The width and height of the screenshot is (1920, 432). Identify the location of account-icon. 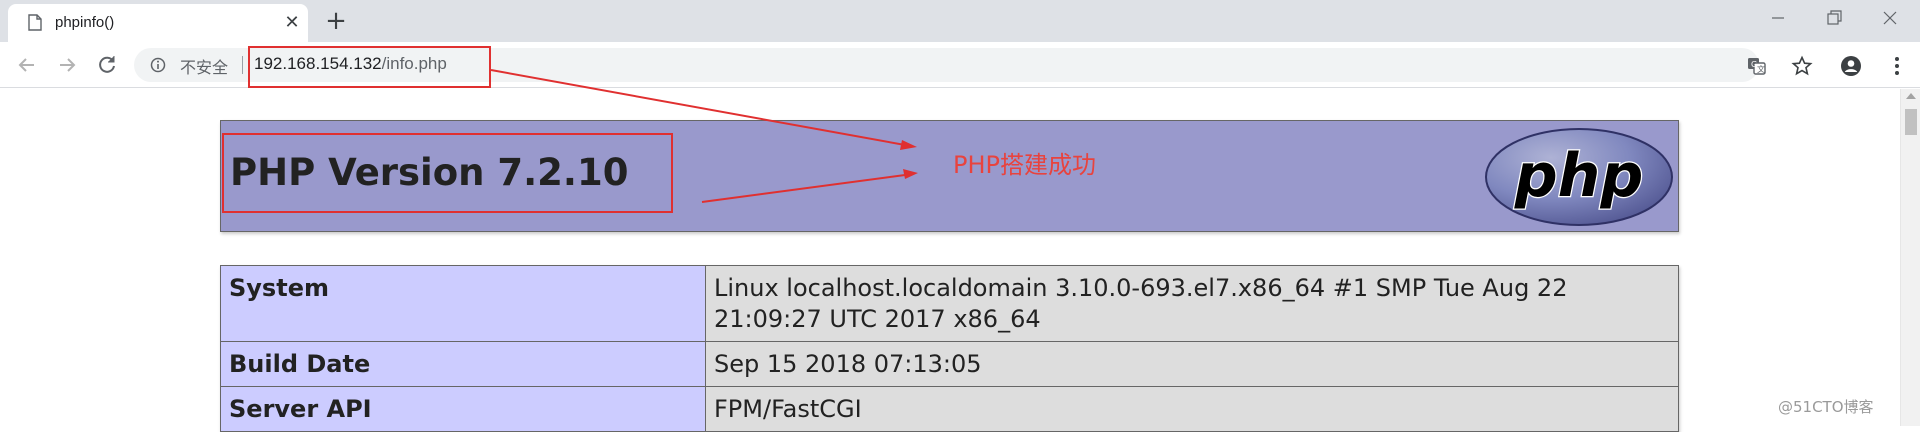
(1851, 66).